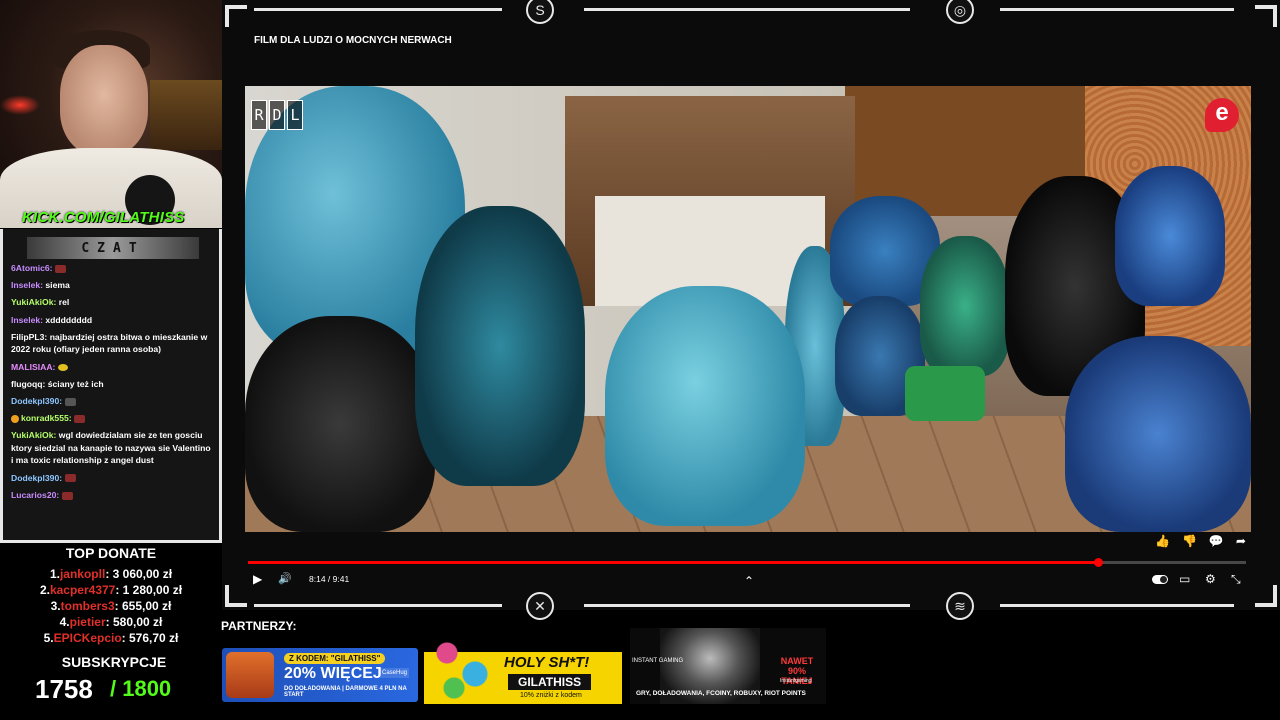 This screenshot has height=720, width=1280. Describe the element at coordinates (87, 622) in the screenshot. I see `donor-name: pietier` at that location.